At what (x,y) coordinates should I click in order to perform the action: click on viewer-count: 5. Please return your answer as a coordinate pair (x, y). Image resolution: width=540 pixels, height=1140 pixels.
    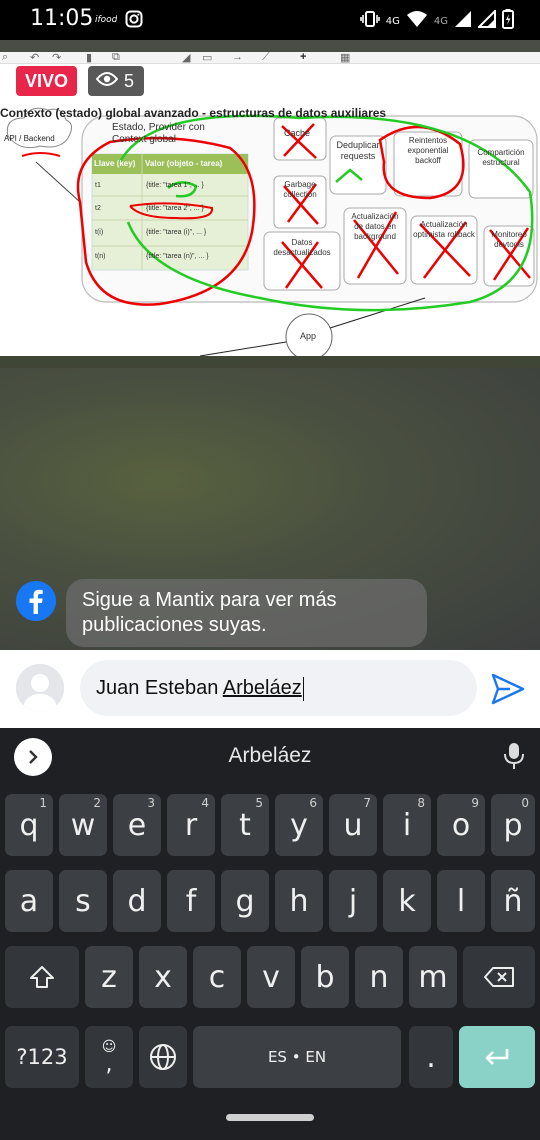
    Looking at the image, I should click on (116, 81).